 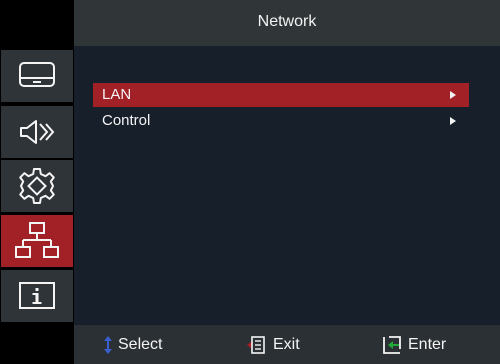 I want to click on header-bar: Network, so click(x=287, y=23).